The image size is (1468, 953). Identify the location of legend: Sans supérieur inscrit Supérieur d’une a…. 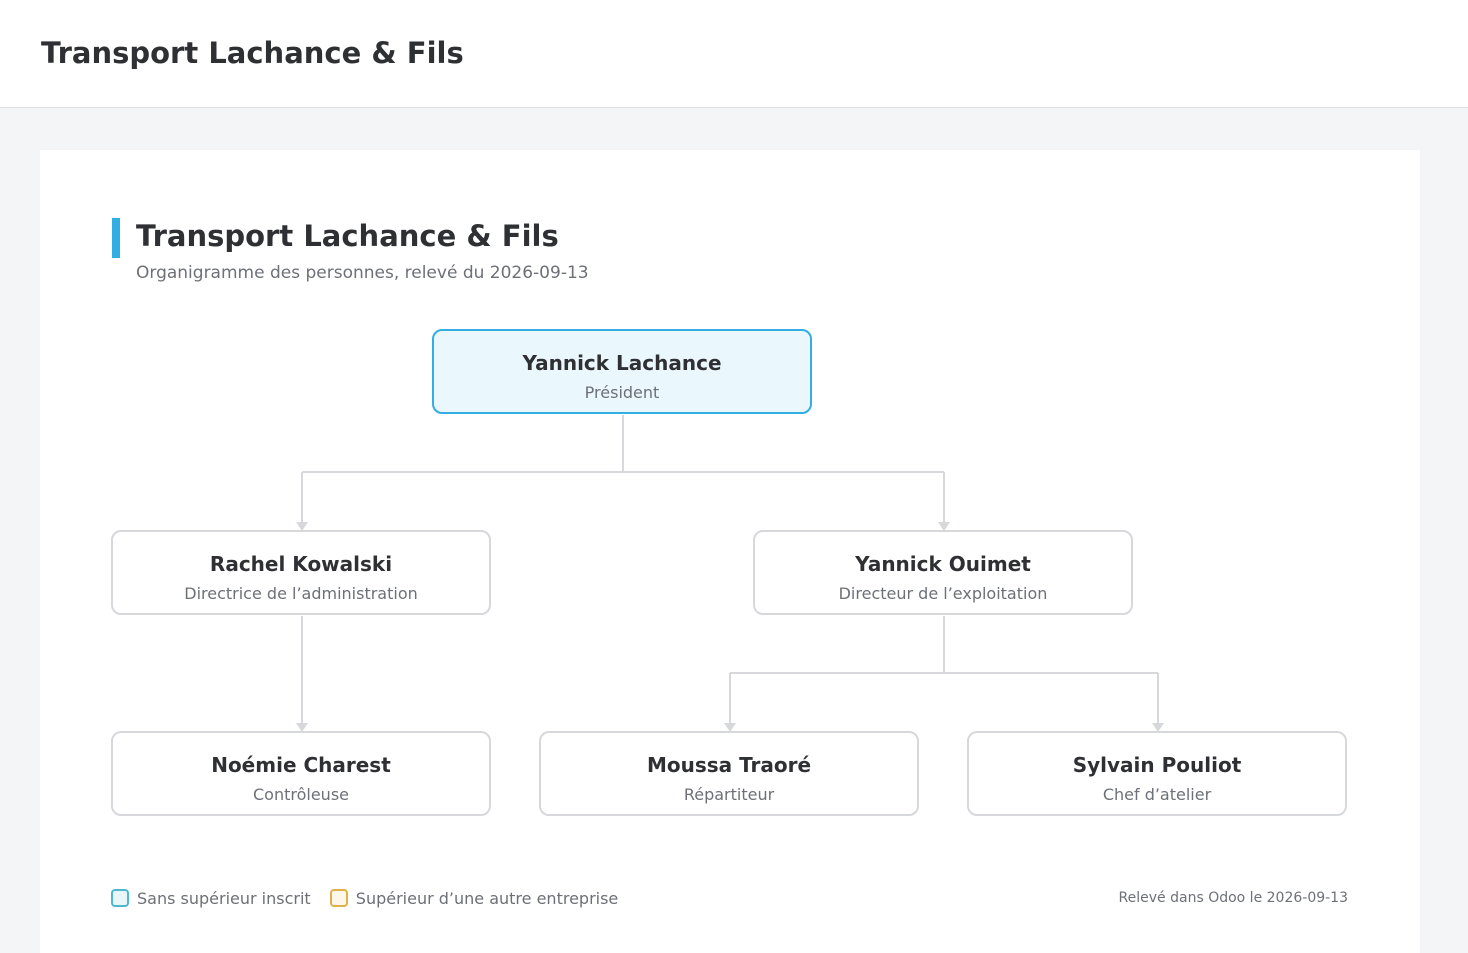
(371, 898).